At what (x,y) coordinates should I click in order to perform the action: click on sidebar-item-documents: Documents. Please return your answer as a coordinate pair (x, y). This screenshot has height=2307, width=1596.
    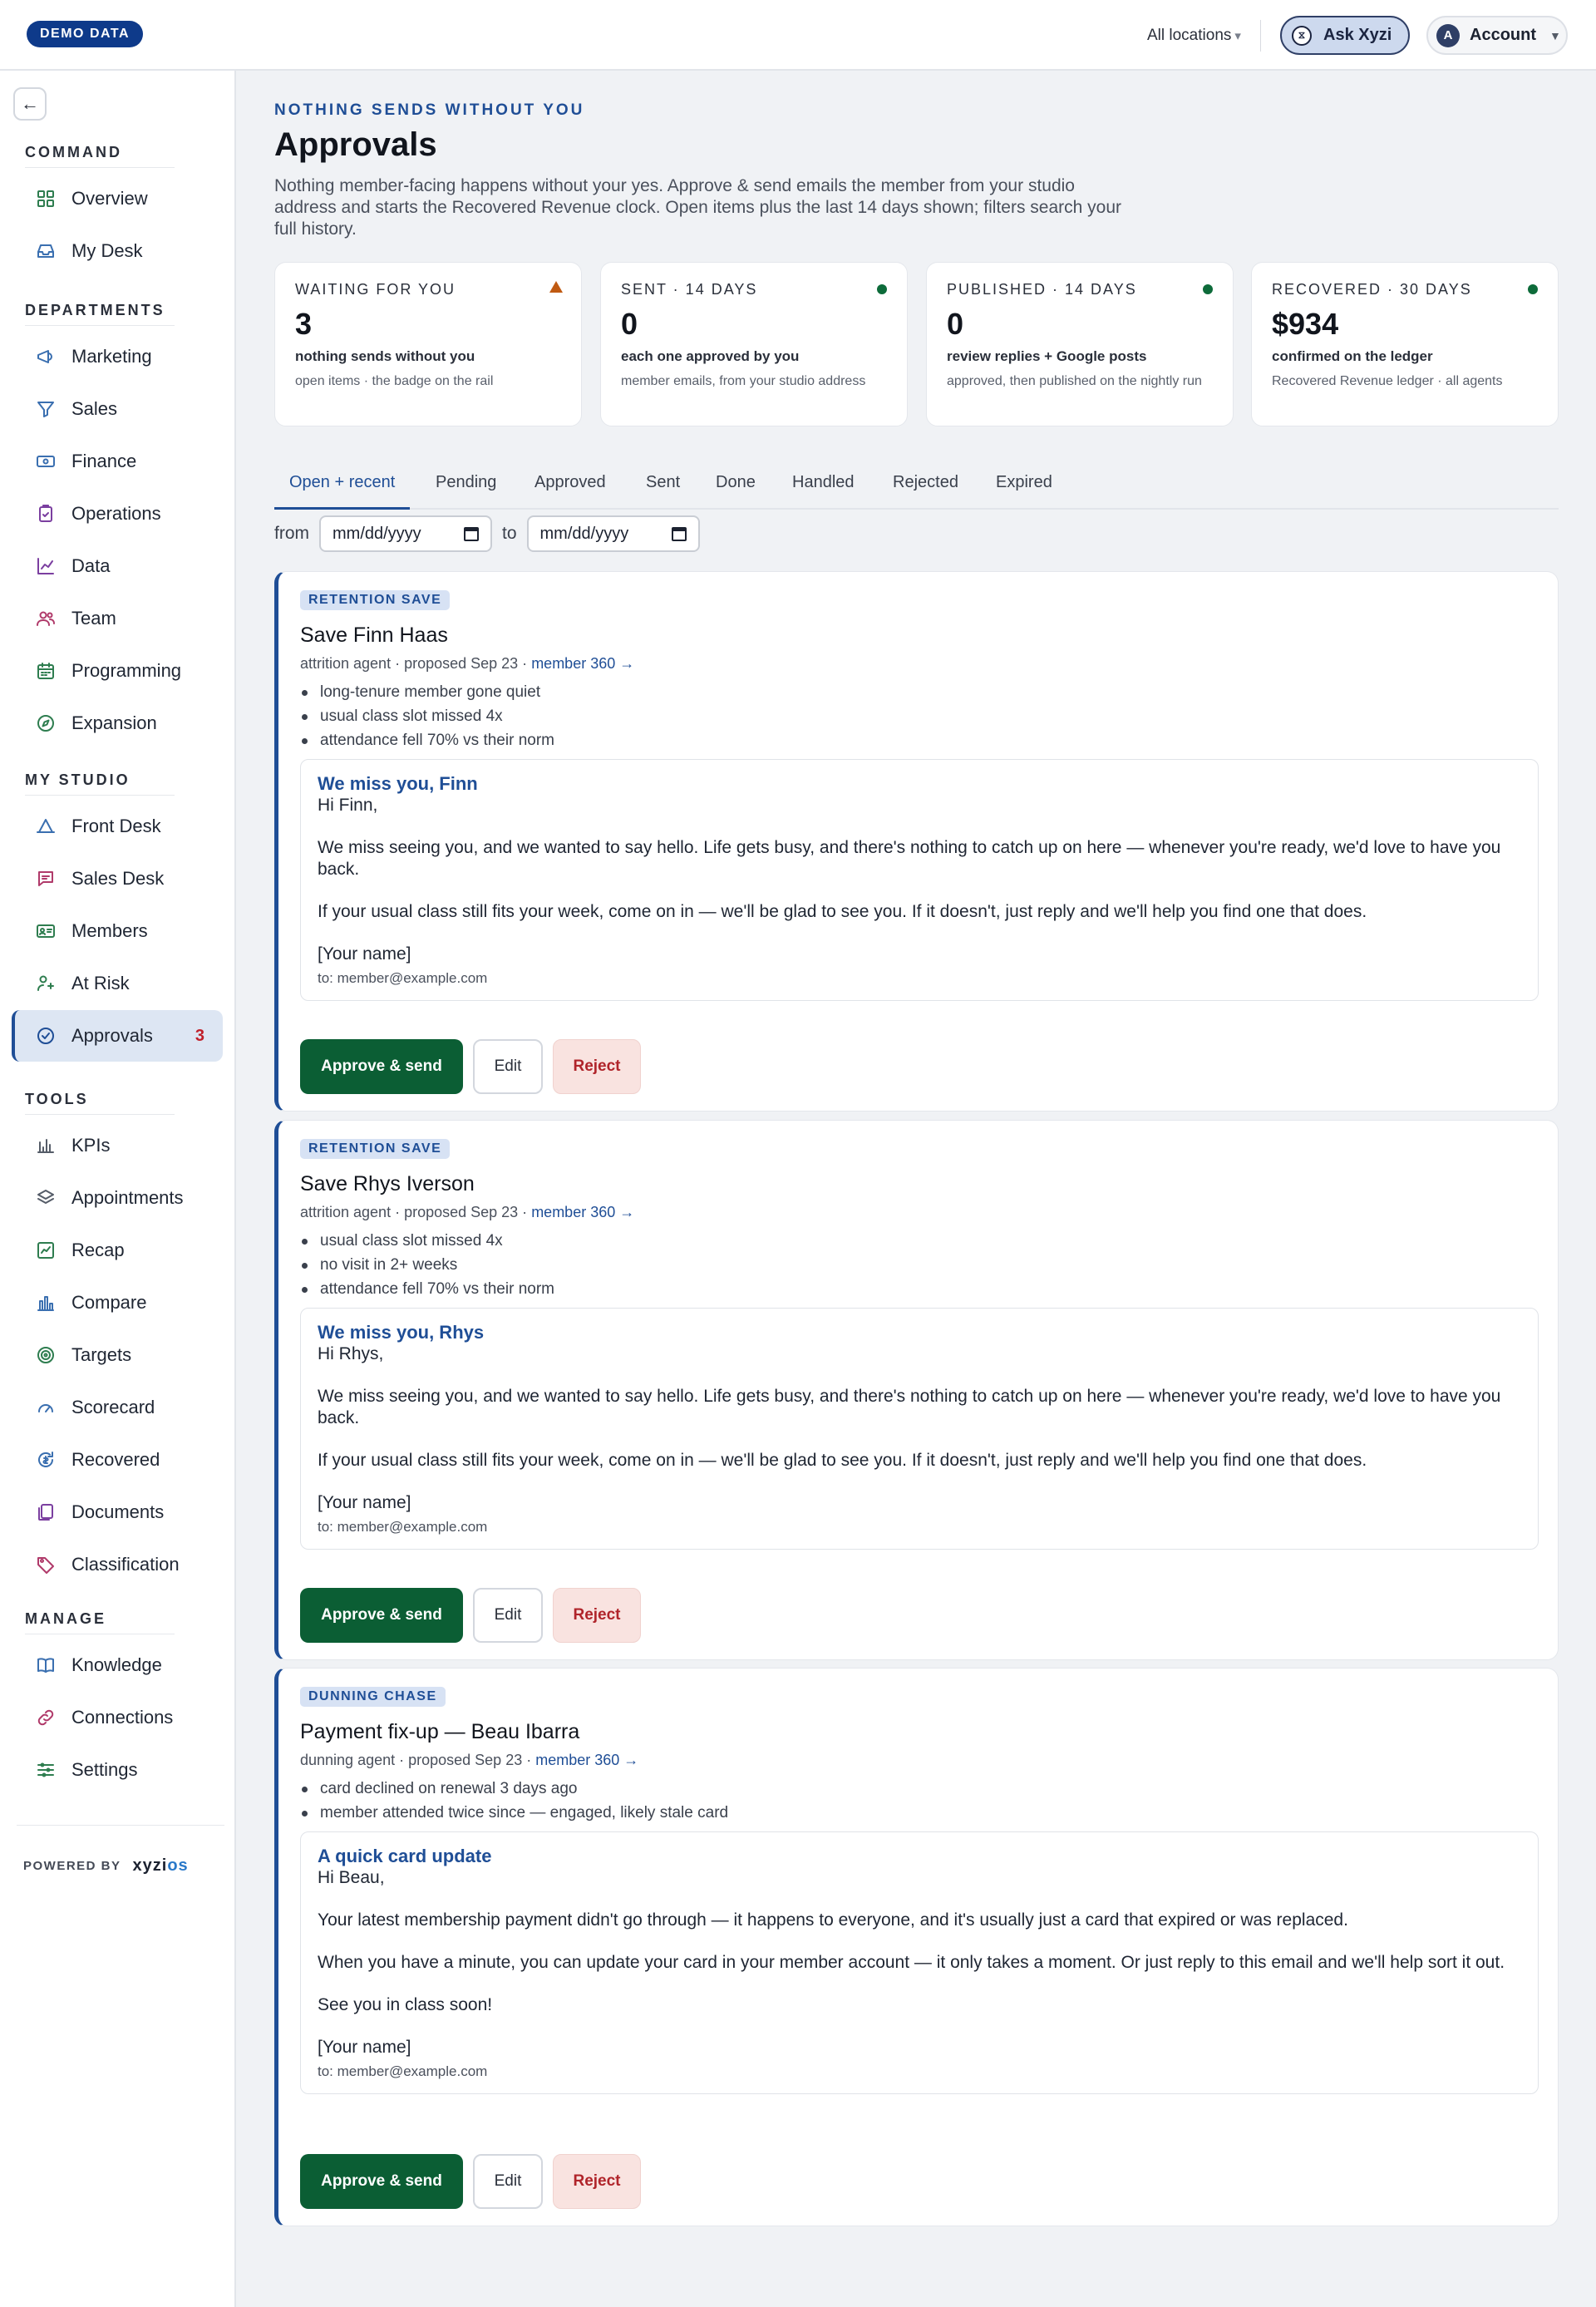
    Looking at the image, I should click on (118, 1512).